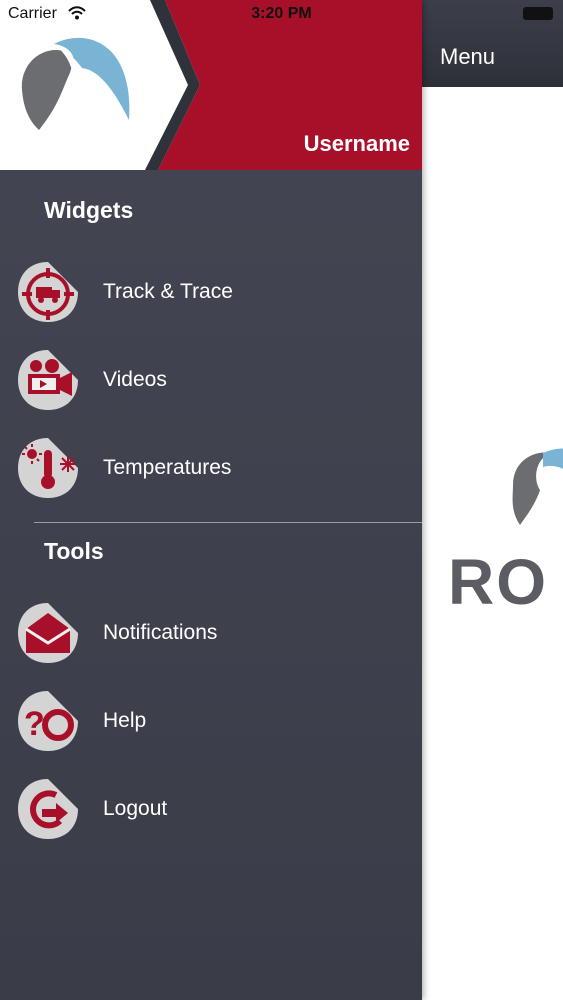 The width and height of the screenshot is (563, 1000). I want to click on profile-logo-icon, so click(75, 83).